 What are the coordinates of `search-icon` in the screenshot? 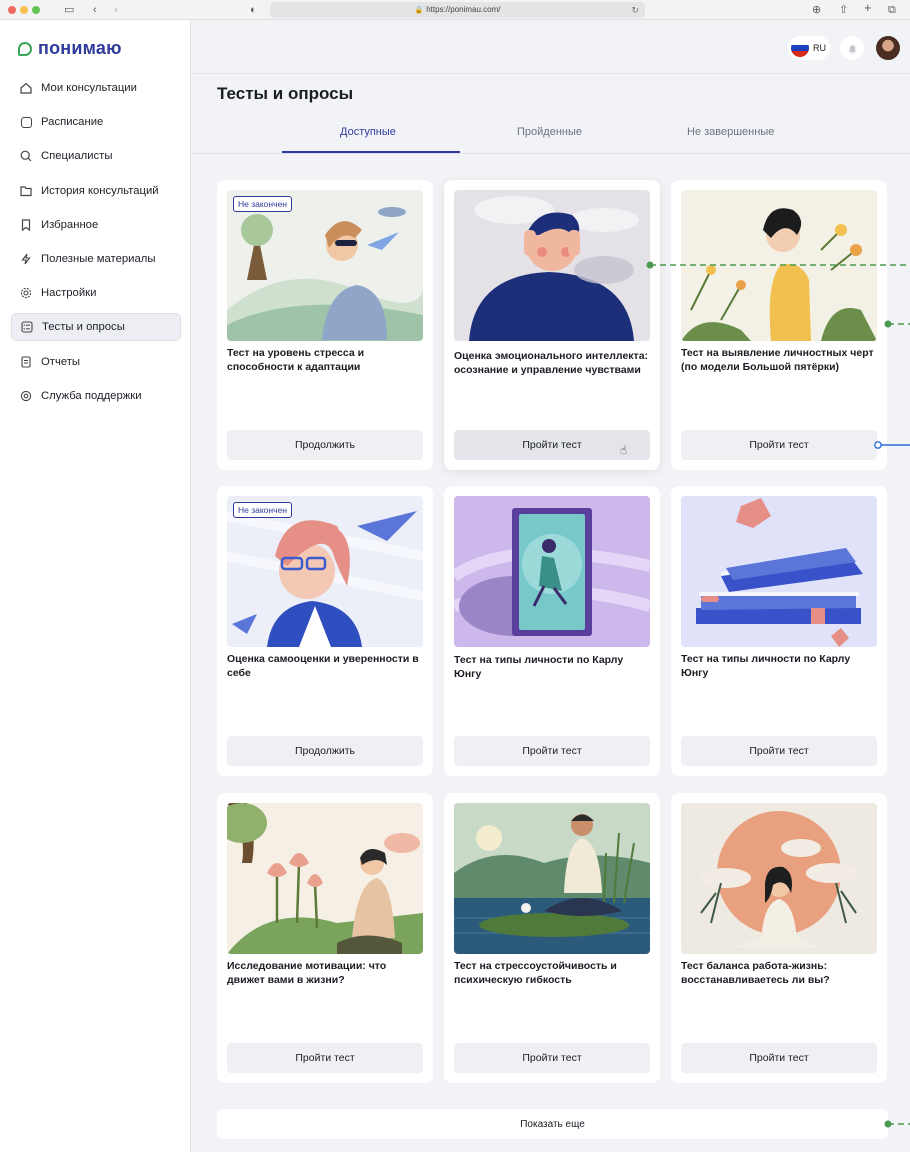 It's located at (26, 156).